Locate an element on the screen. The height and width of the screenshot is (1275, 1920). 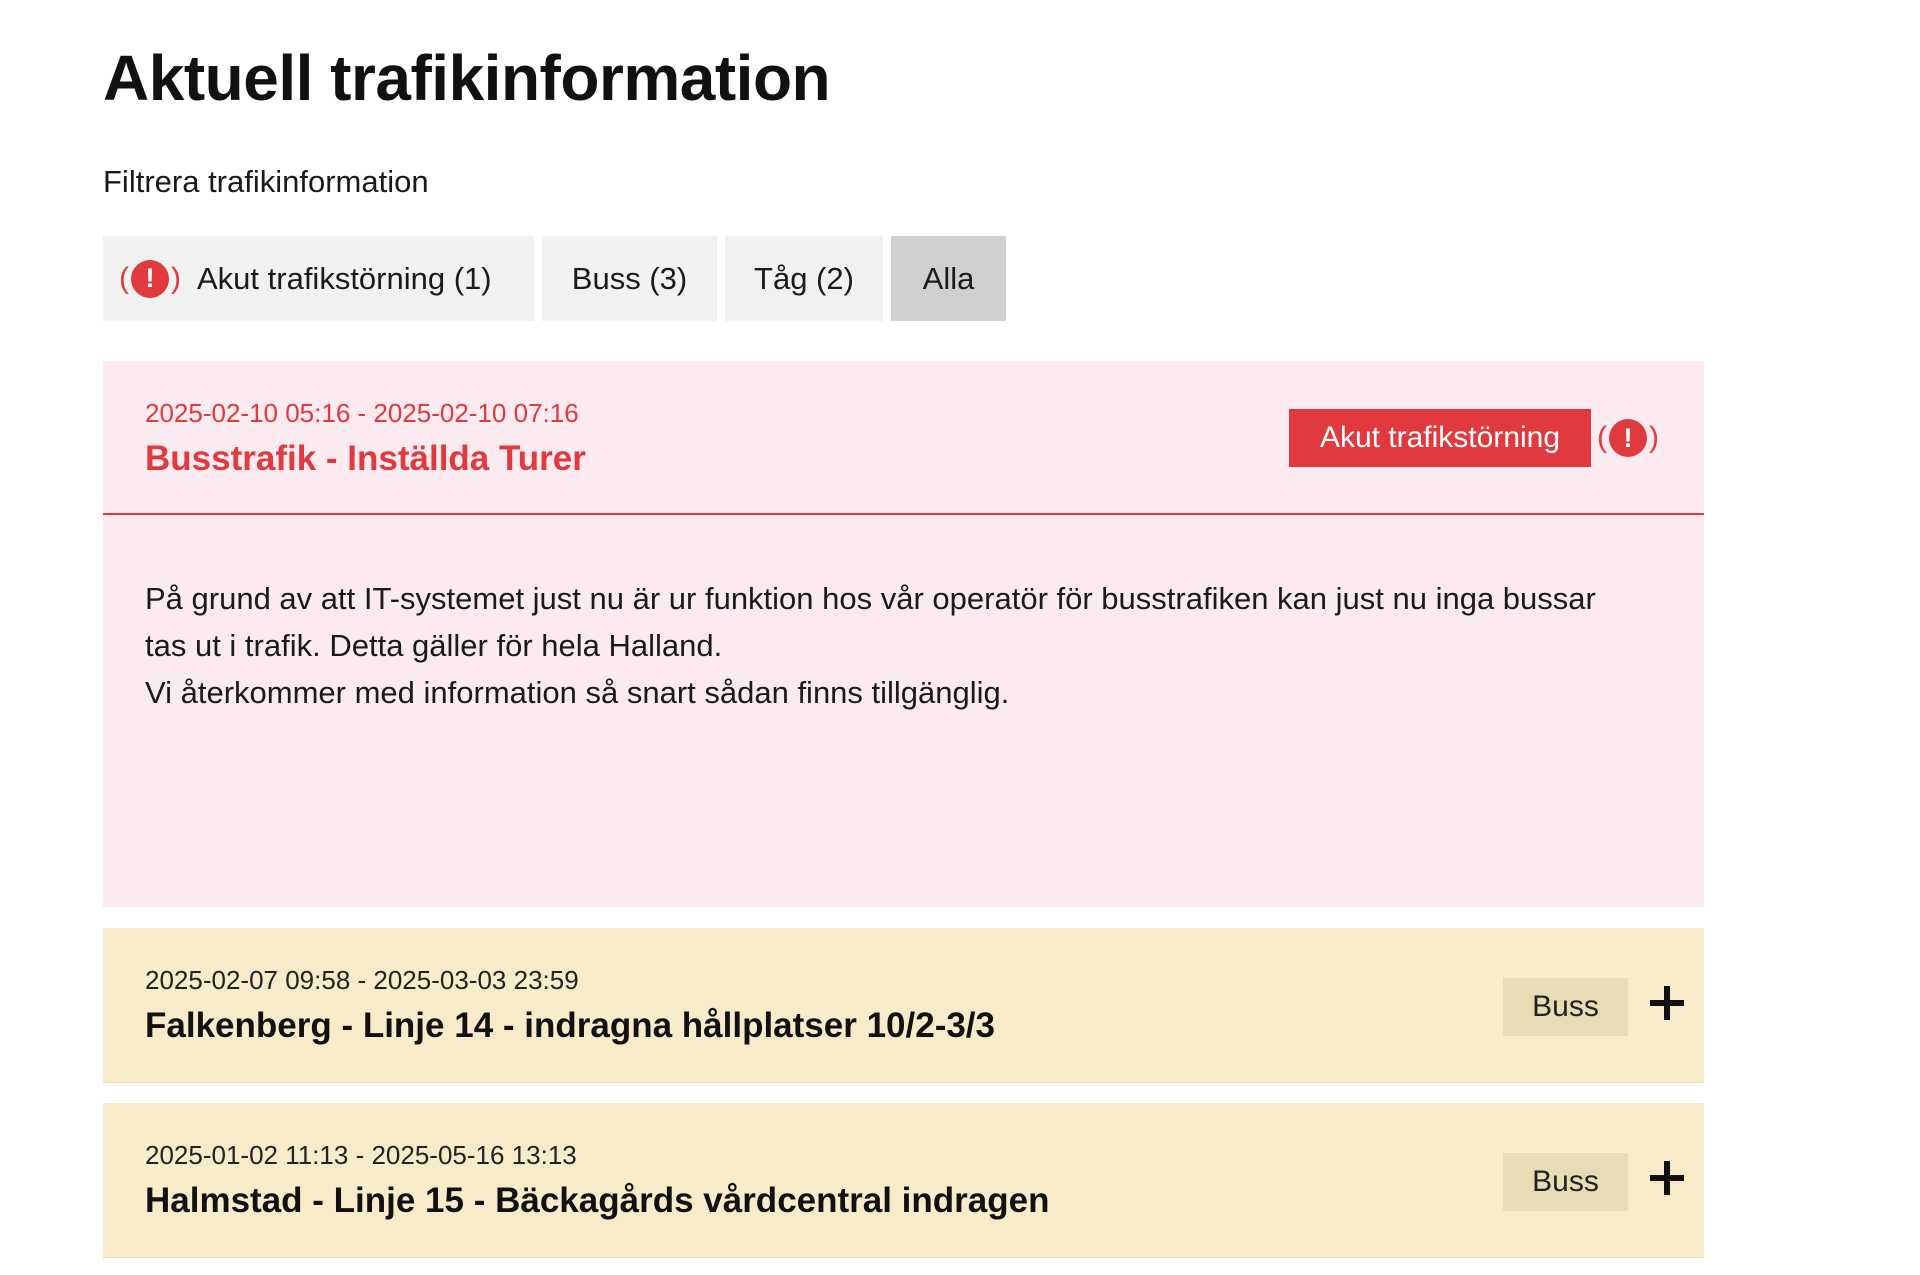
filter-train-button: Tåg (2) is located at coordinates (804, 278).